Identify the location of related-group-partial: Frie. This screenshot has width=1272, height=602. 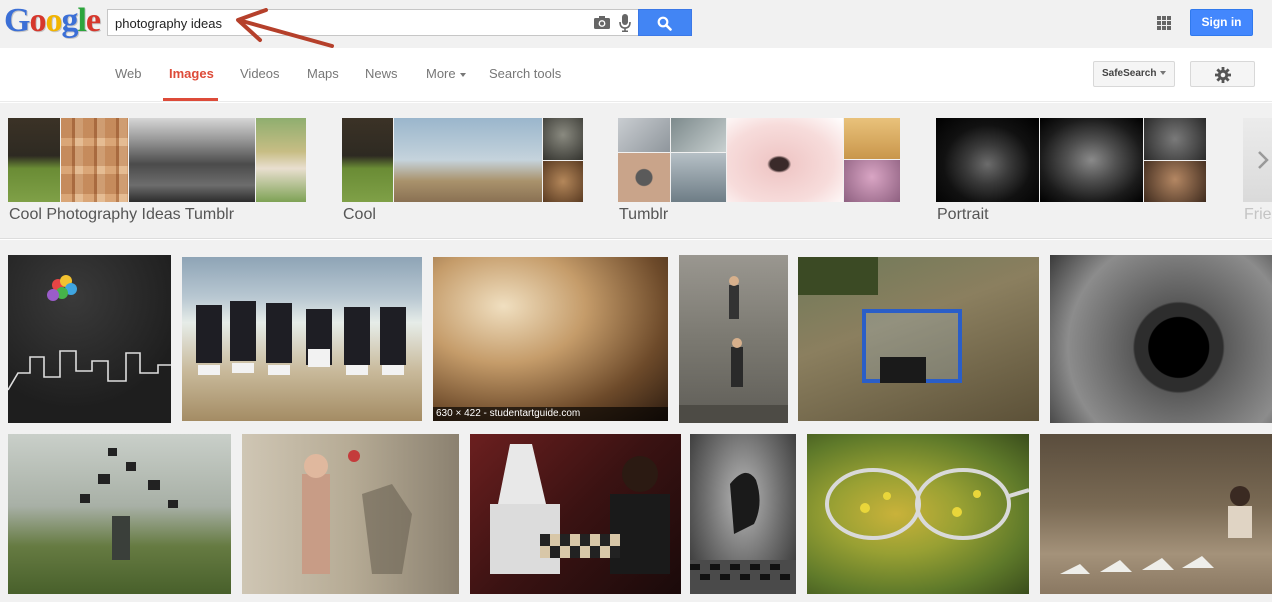
(1257, 173).